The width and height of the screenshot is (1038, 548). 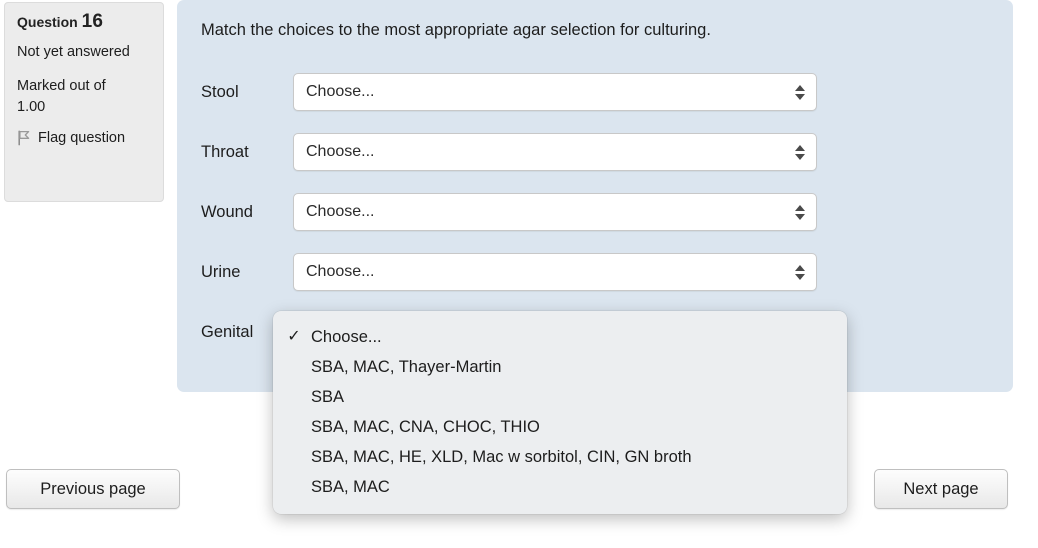 What do you see at coordinates (941, 489) in the screenshot?
I see `next-page-button: Next page` at bounding box center [941, 489].